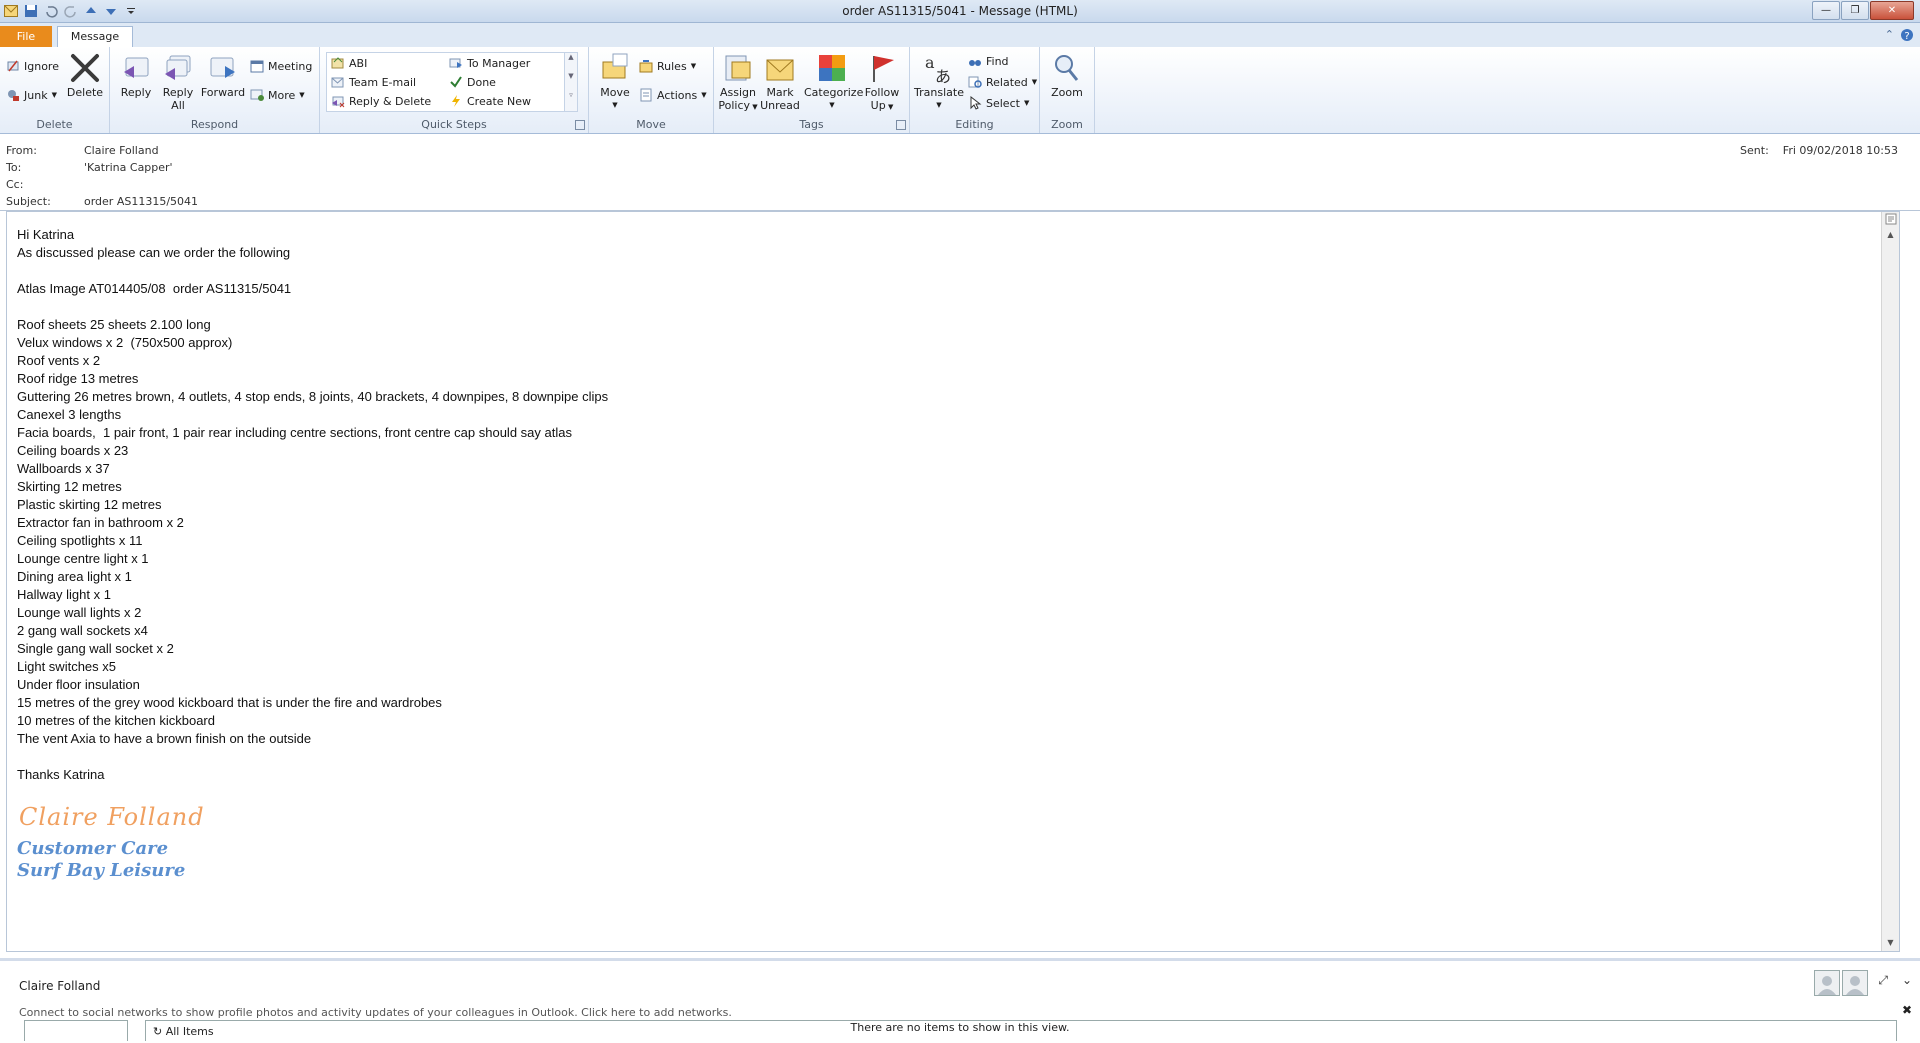 The width and height of the screenshot is (1920, 1043). Describe the element at coordinates (975, 82) in the screenshot. I see `related-icon` at that location.